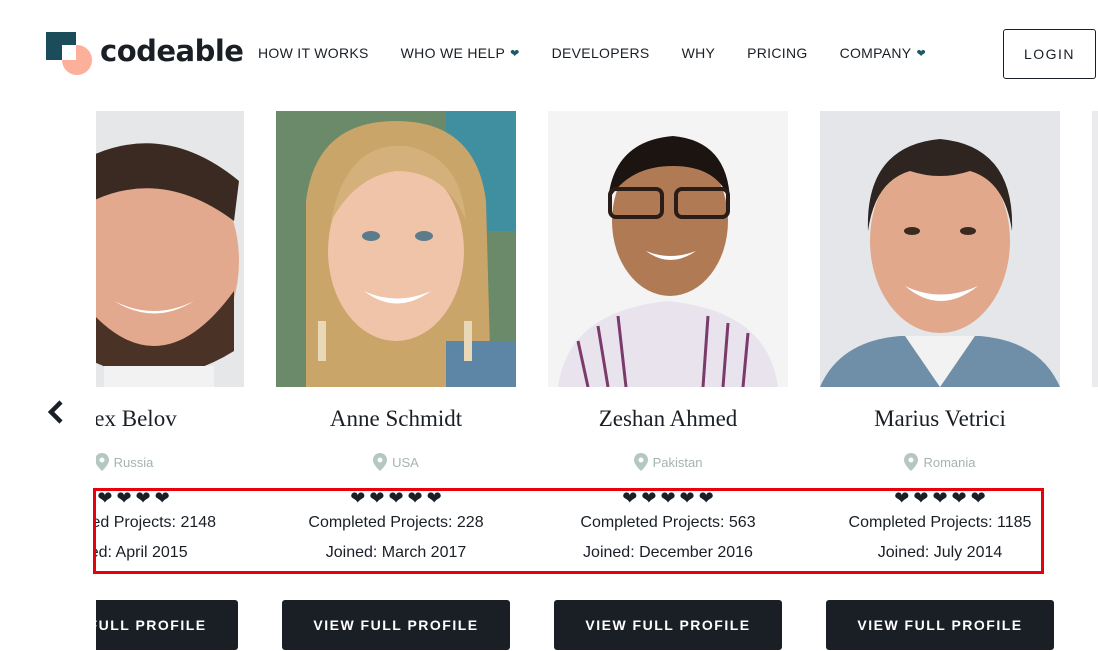  I want to click on nav-label: HOW IT WORKS, so click(313, 53).